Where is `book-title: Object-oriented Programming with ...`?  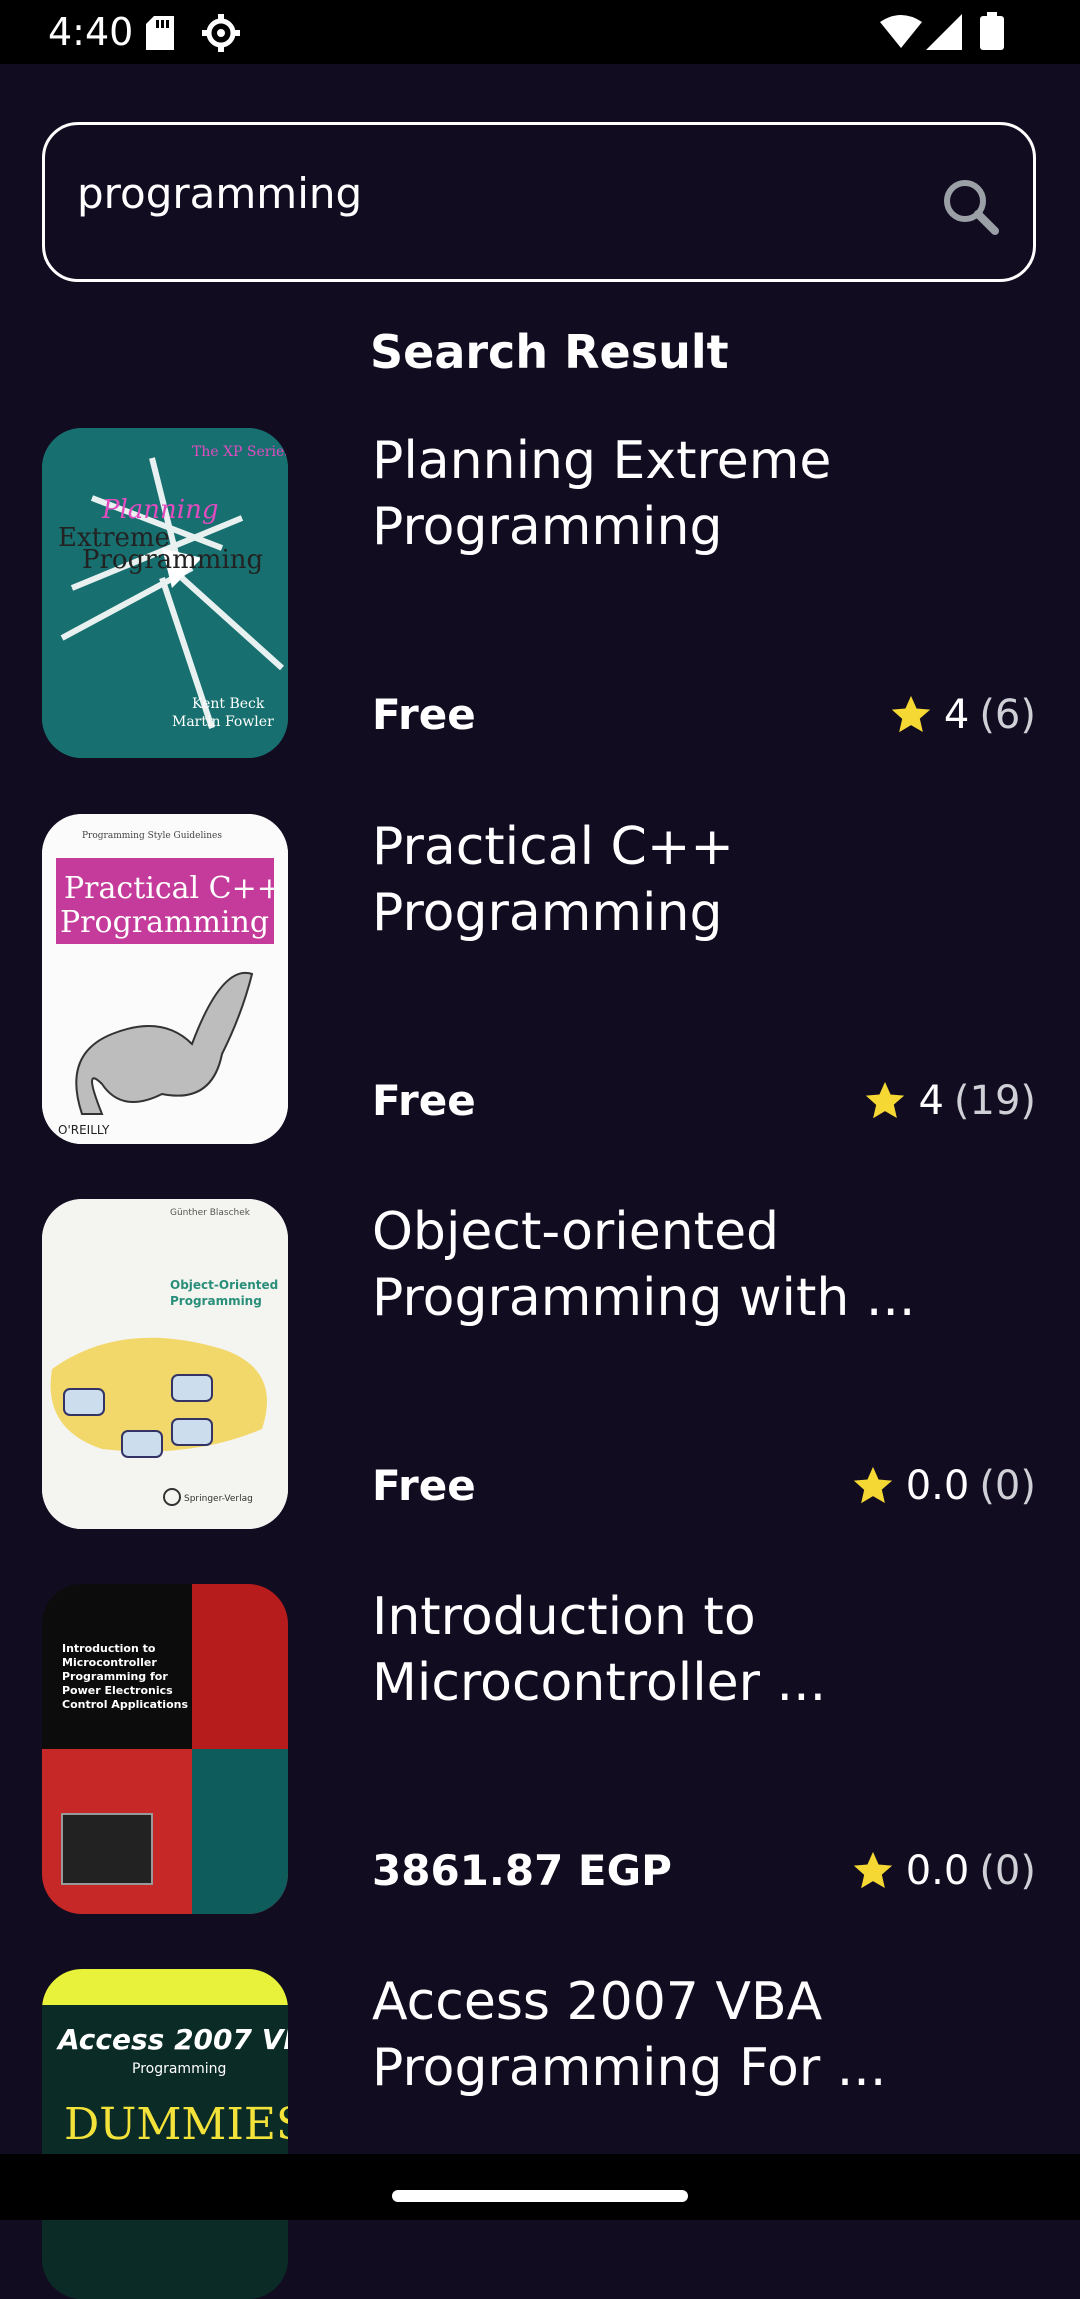
book-title: Object-oriented Programming with ... is located at coordinates (702, 1265).